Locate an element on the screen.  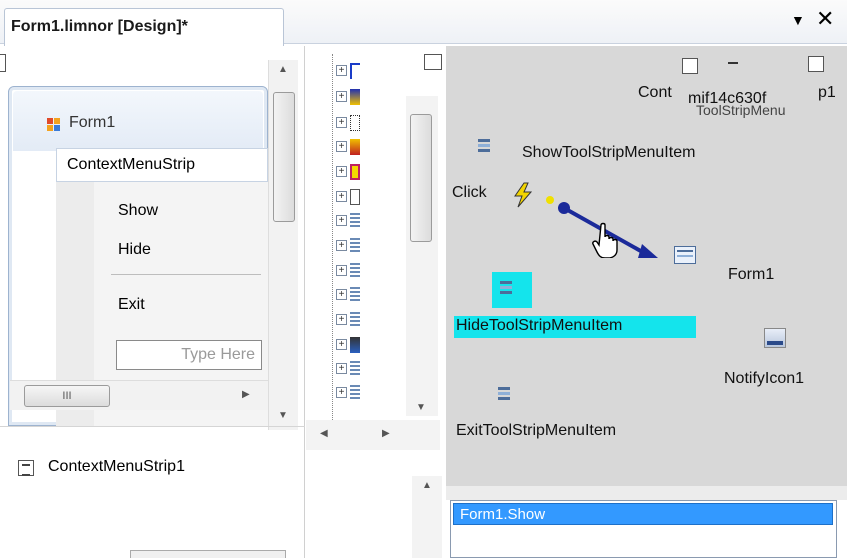
hand-cursor-icon is located at coordinates (607, 241).